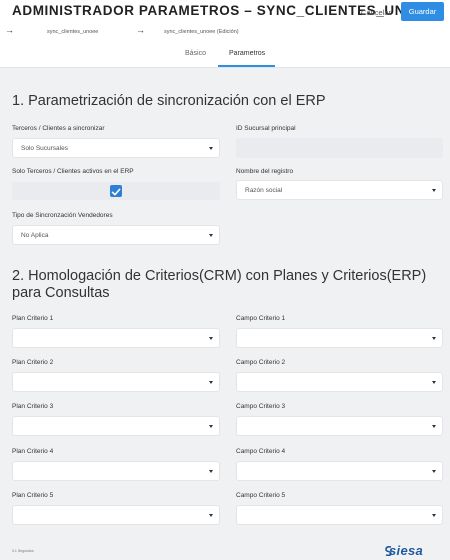 This screenshot has height=560, width=450. Describe the element at coordinates (35, 235) in the screenshot. I see `tipo-sinc-select-value: No Aplica` at that location.